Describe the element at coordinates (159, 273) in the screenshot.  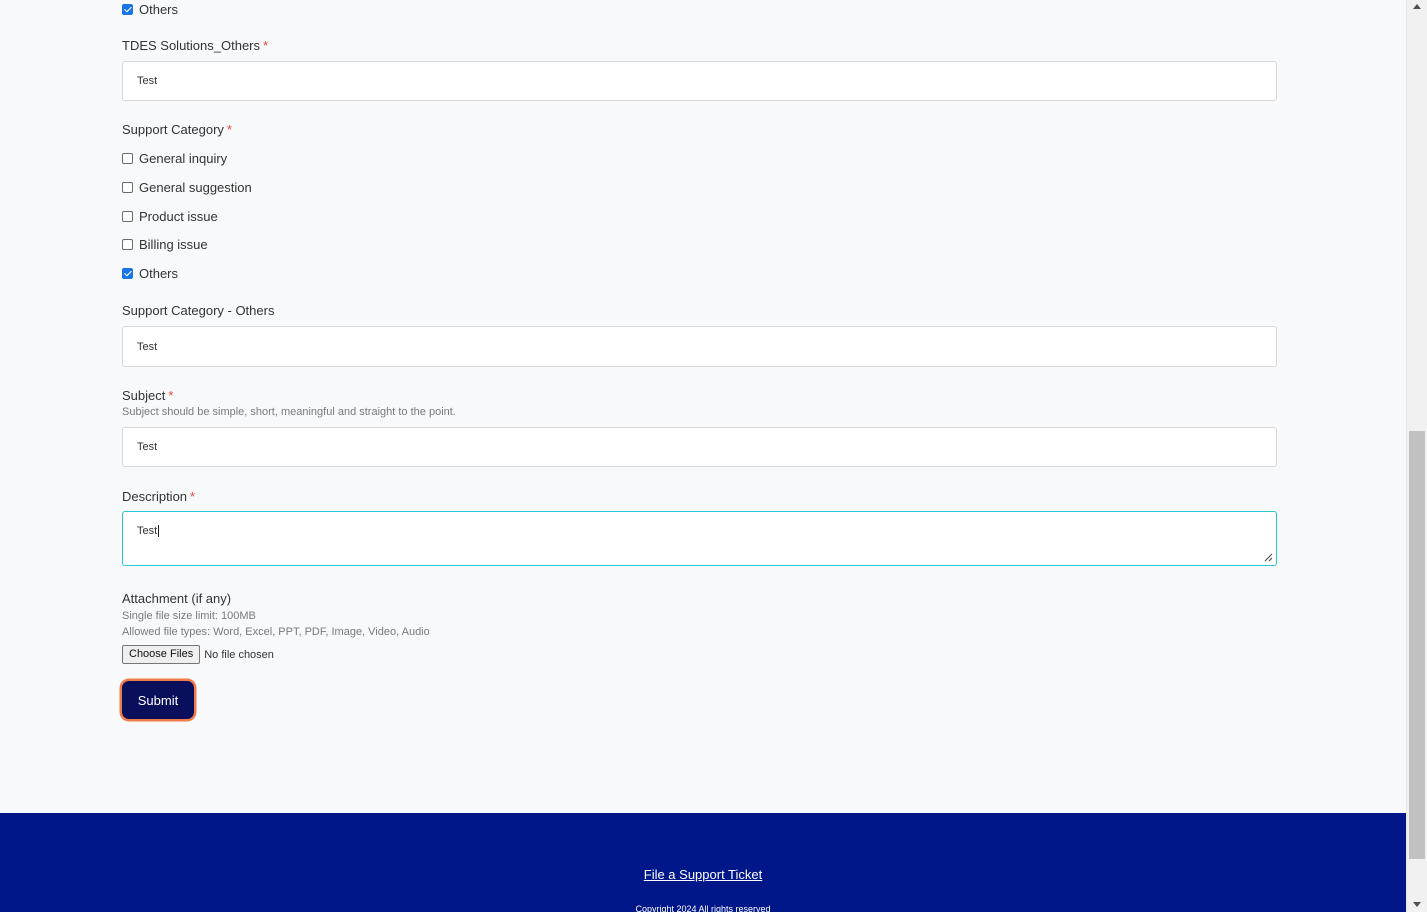
I see `support-others-label: Others` at that location.